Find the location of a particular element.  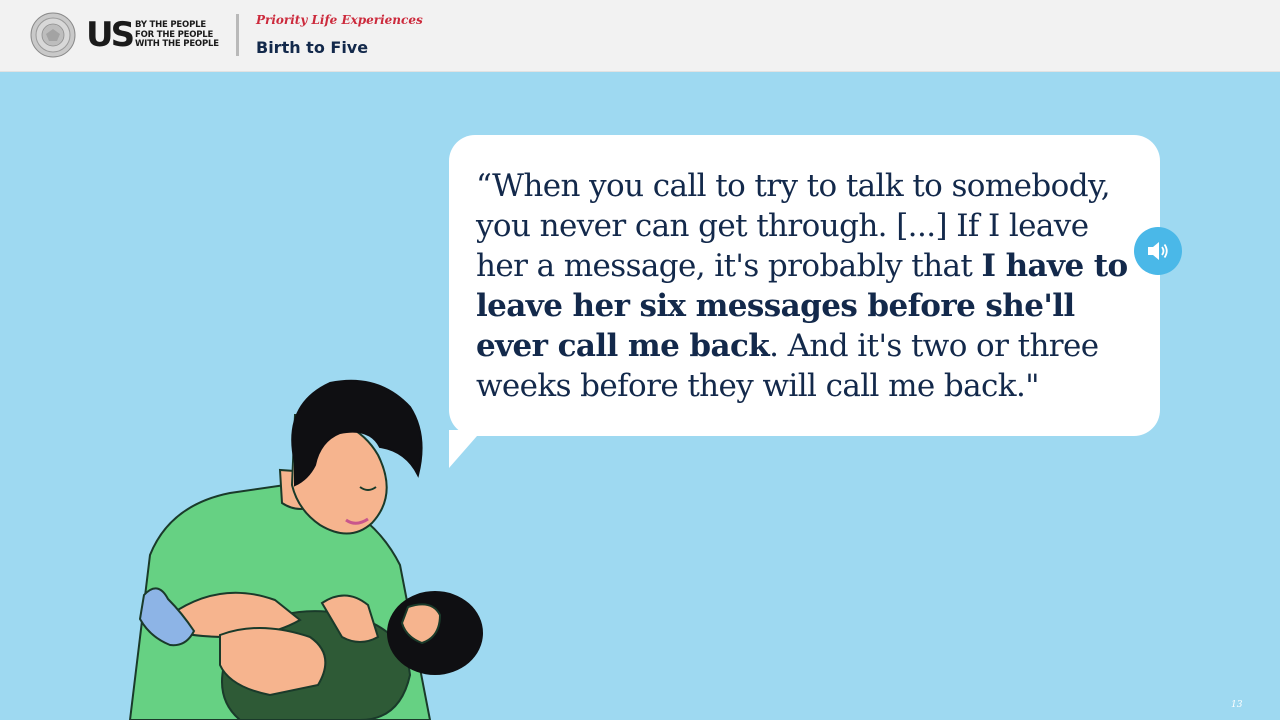

mother-holding-baby-illustration is located at coordinates (305, 549).